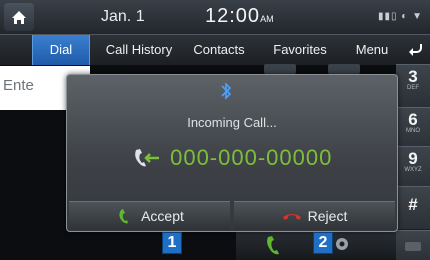 The width and height of the screenshot is (430, 260). I want to click on keypad-delete-key, so click(413, 245).